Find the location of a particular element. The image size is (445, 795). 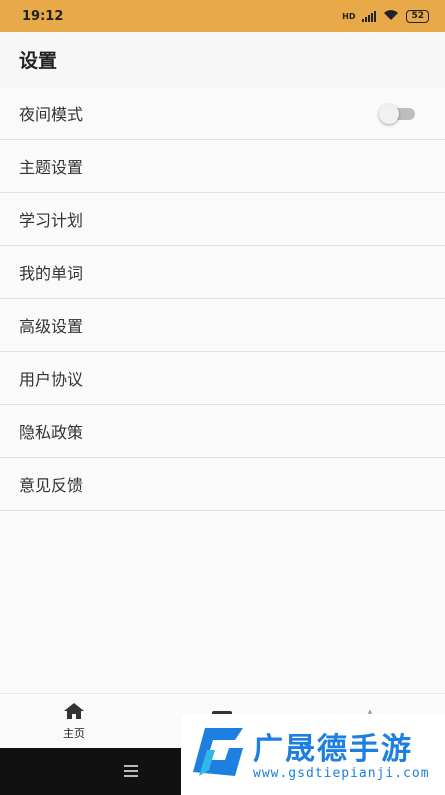

settings-item-user-agreement: 用户协议 is located at coordinates (222, 378).